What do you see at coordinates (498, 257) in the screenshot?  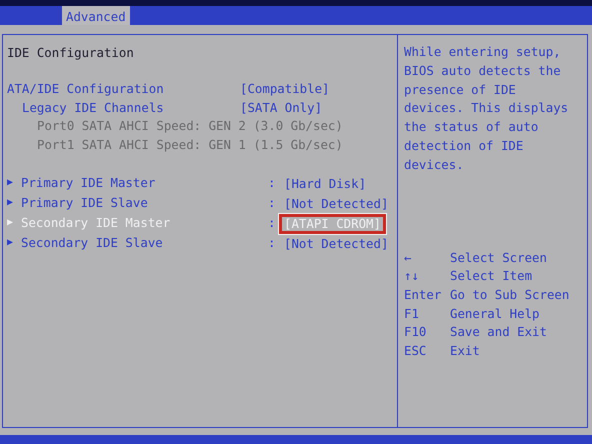 I see `key-action: Select Screen` at bounding box center [498, 257].